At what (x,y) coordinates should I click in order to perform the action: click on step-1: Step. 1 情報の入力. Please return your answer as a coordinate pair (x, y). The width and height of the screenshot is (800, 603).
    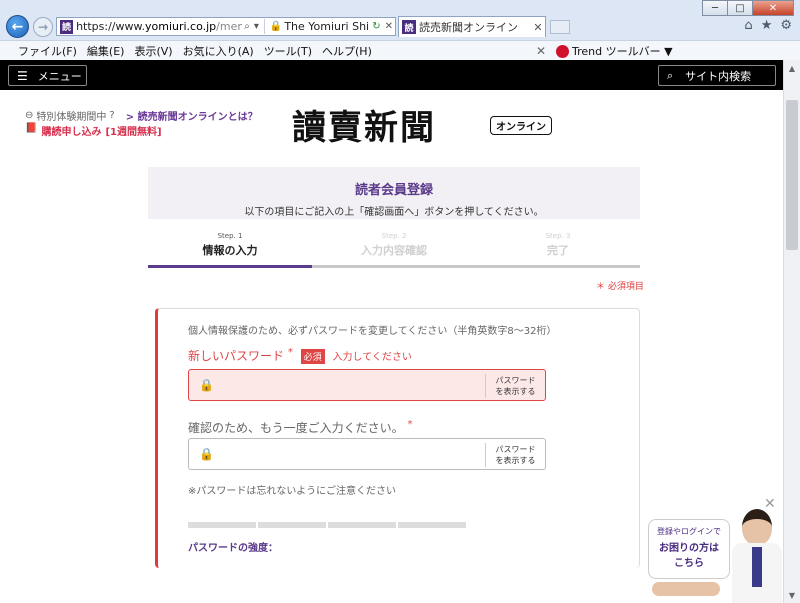
    Looking at the image, I should click on (230, 250).